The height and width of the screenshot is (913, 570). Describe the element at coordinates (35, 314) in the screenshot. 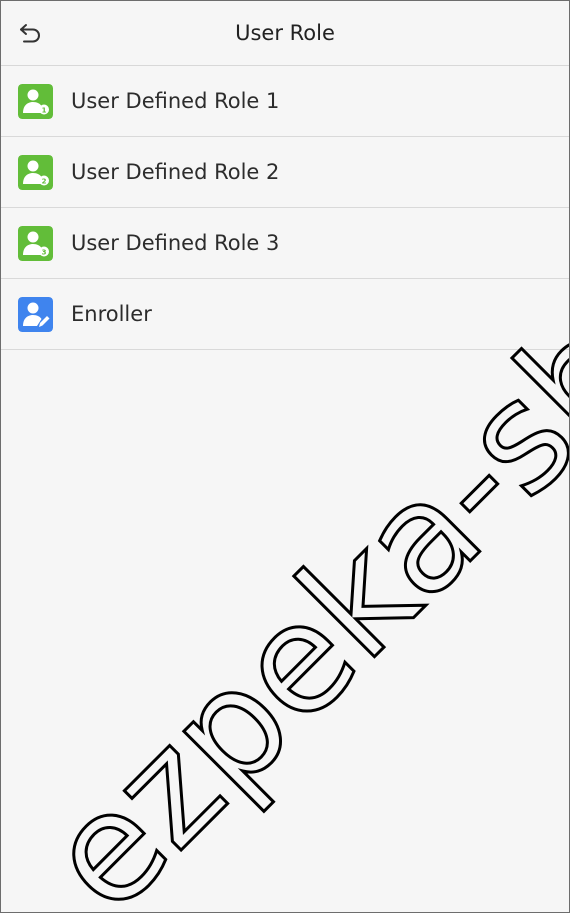

I see `enroller-icon` at that location.